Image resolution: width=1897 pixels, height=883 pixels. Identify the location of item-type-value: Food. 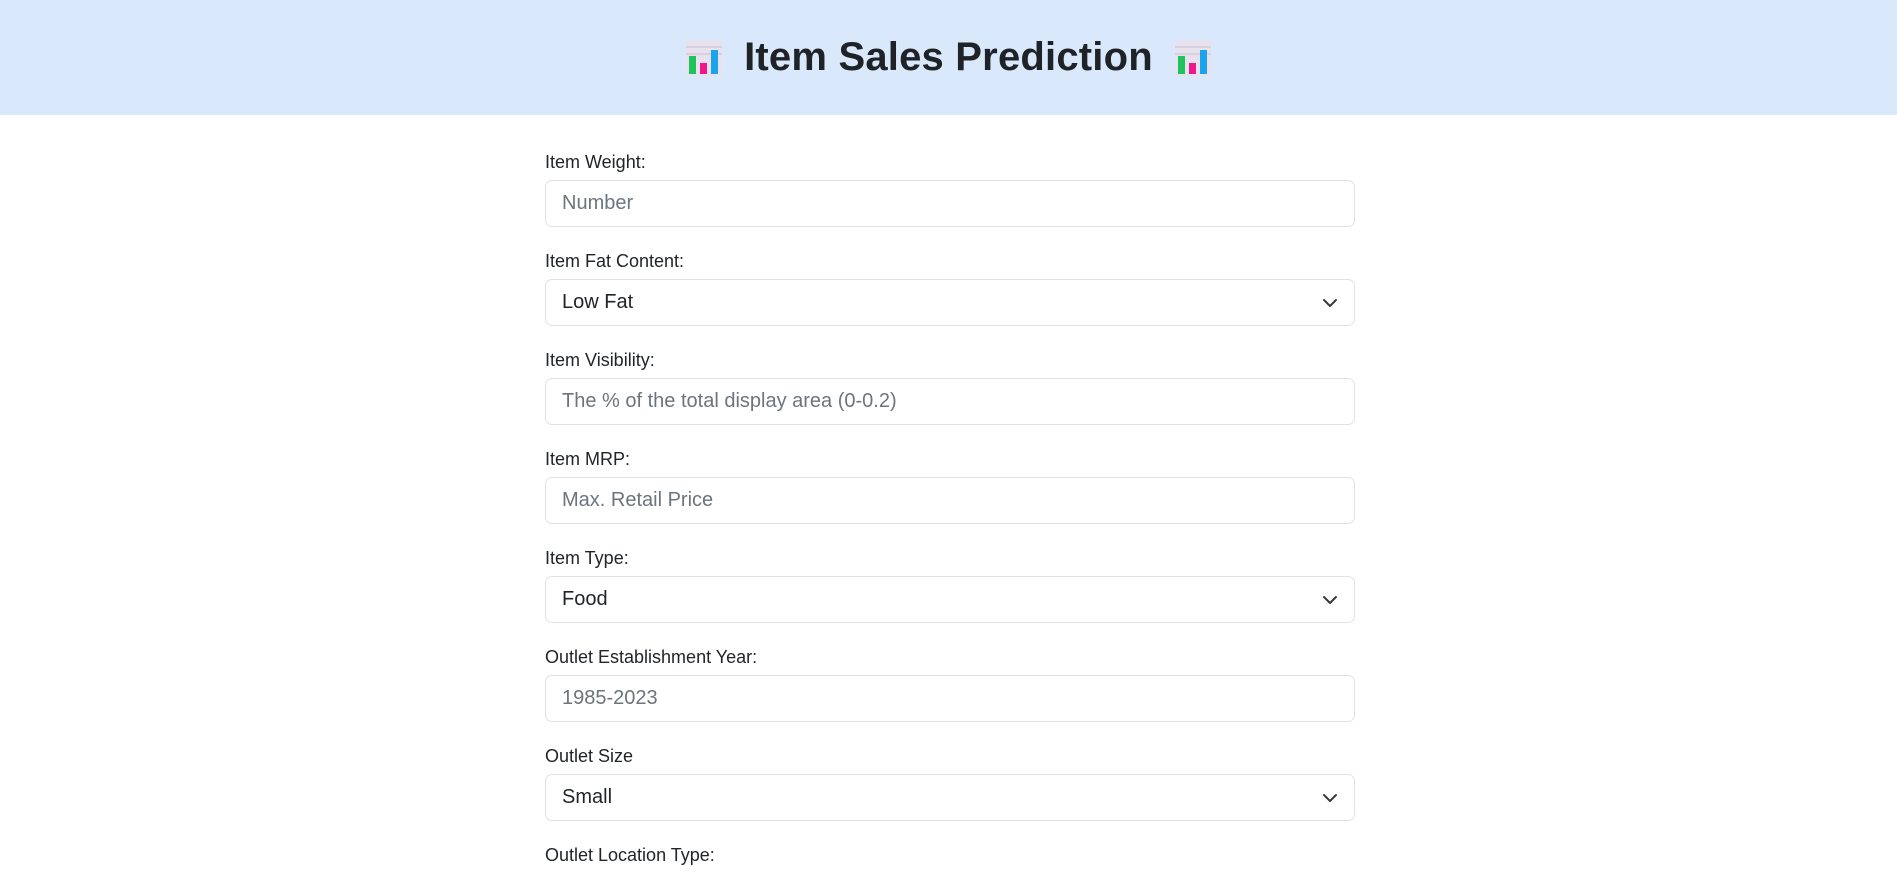
(585, 599).